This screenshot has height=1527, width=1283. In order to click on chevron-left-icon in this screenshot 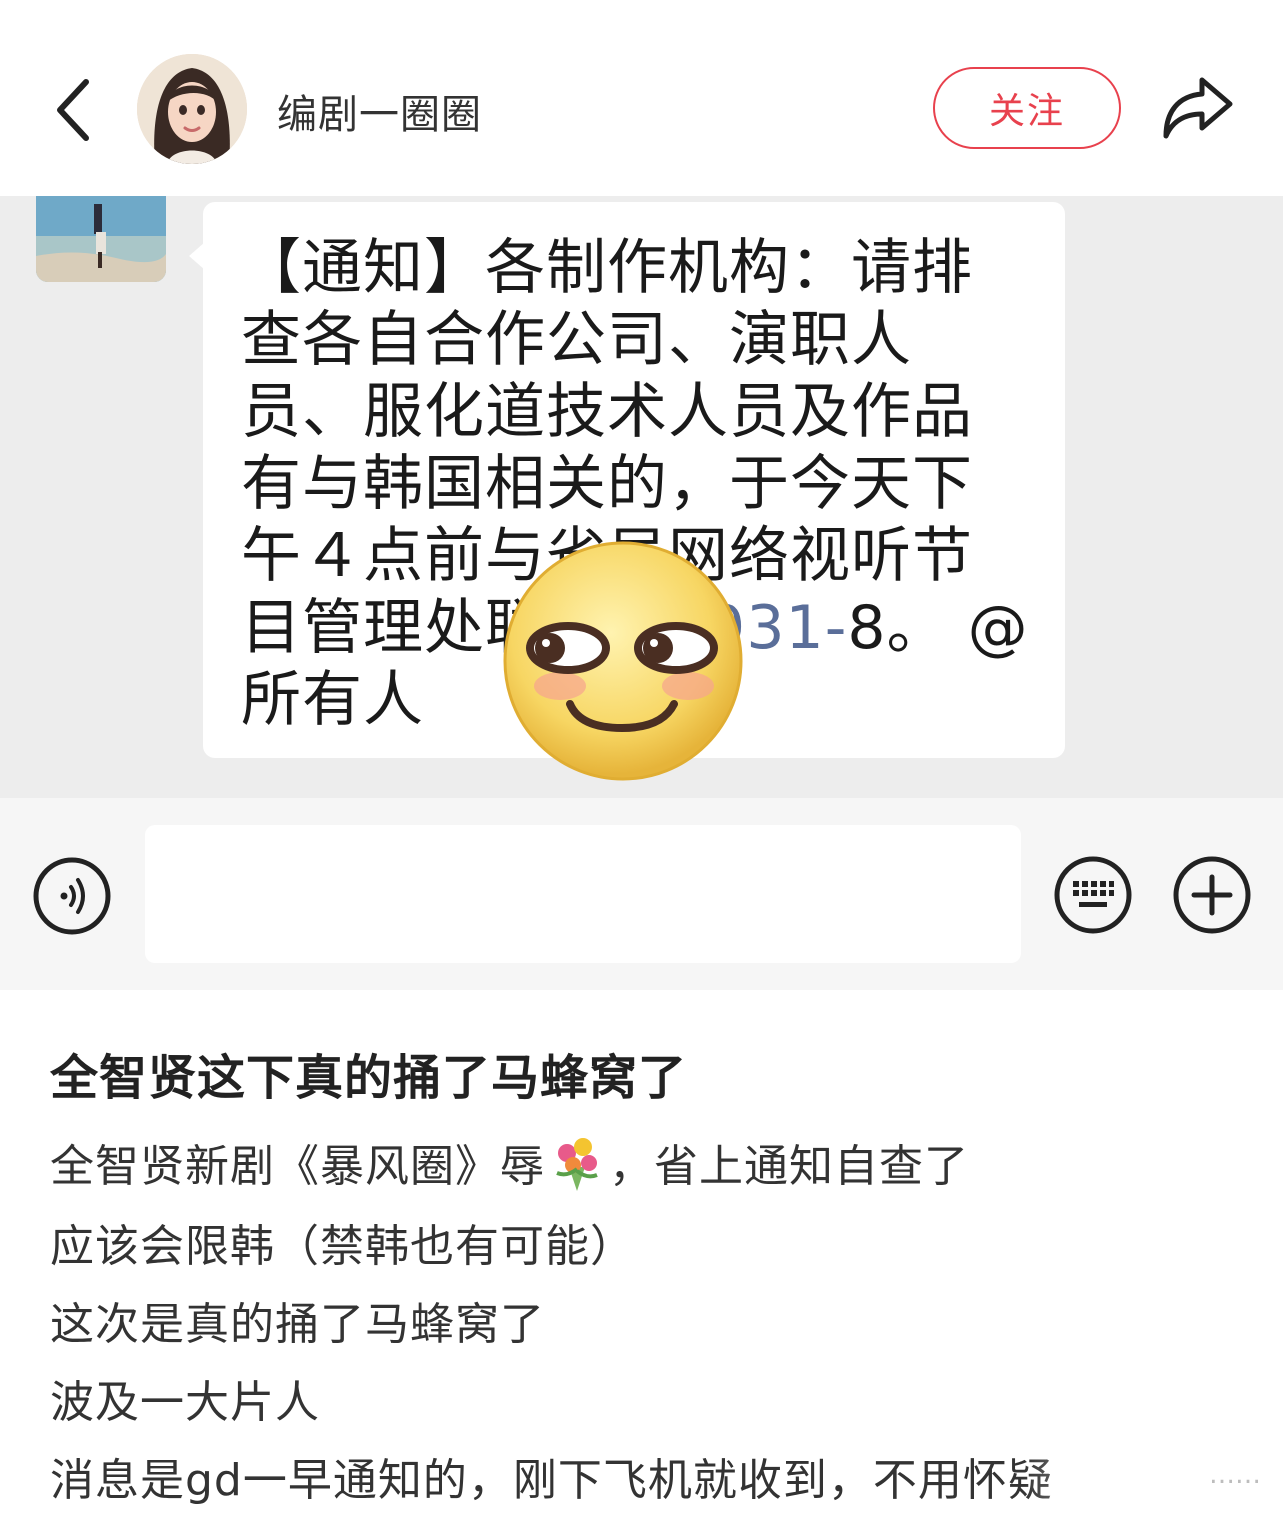, I will do `click(73, 110)`.